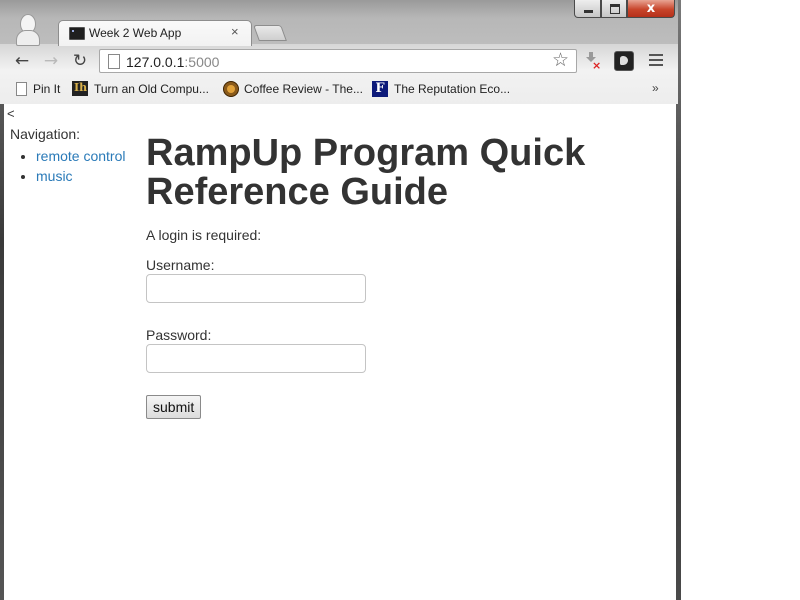 The width and height of the screenshot is (800, 600). What do you see at coordinates (77, 33) in the screenshot?
I see `terminal-favicon-icon` at bounding box center [77, 33].